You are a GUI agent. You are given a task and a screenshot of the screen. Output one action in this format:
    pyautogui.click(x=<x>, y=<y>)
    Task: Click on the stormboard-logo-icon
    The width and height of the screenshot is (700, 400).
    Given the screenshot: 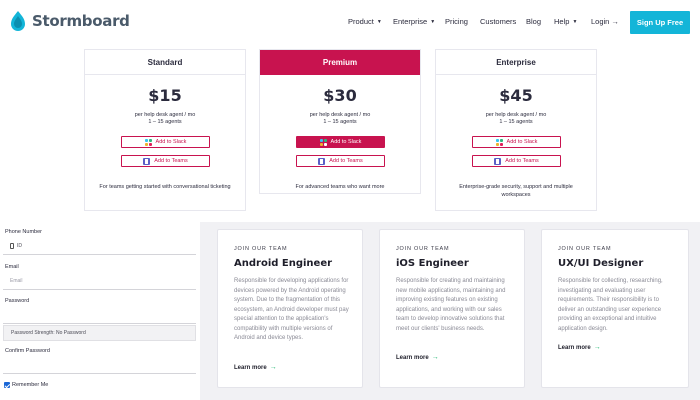 What is the action you would take?
    pyautogui.click(x=18, y=21)
    